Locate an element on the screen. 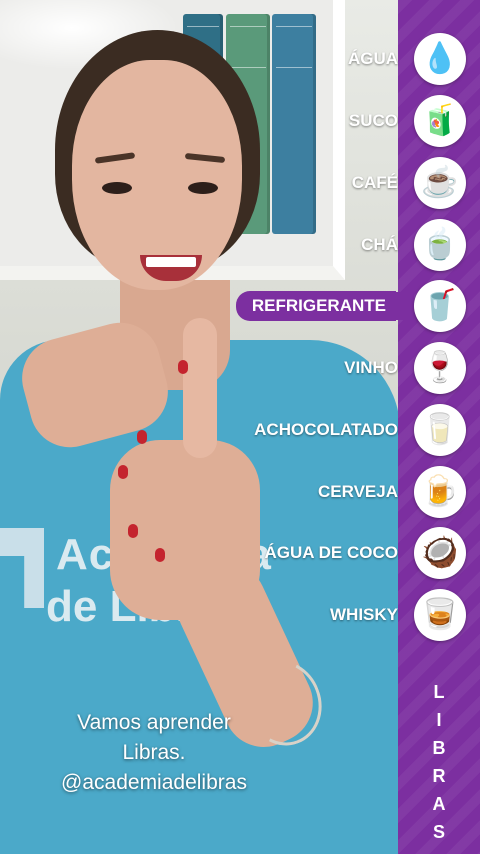  coconut-icon: 🥥 is located at coordinates (440, 553).